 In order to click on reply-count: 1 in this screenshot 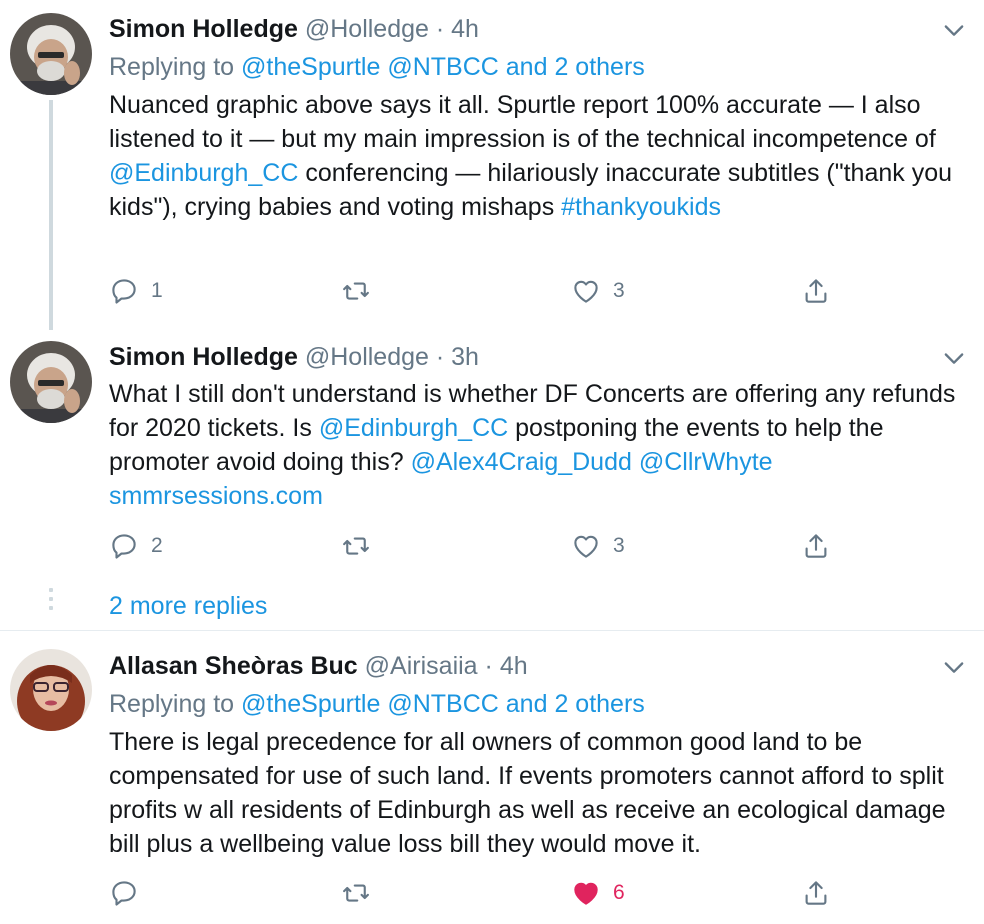, I will do `click(157, 290)`.